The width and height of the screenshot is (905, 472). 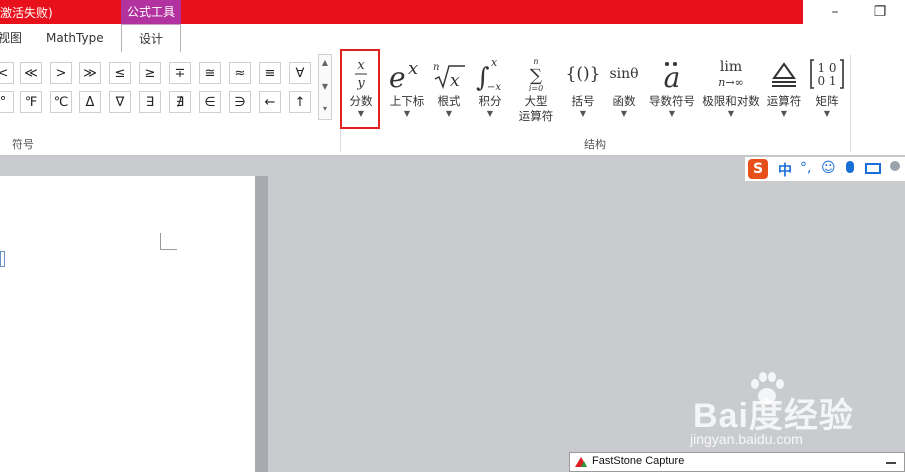 I want to click on svg-text: i=0, so click(x=536, y=88).